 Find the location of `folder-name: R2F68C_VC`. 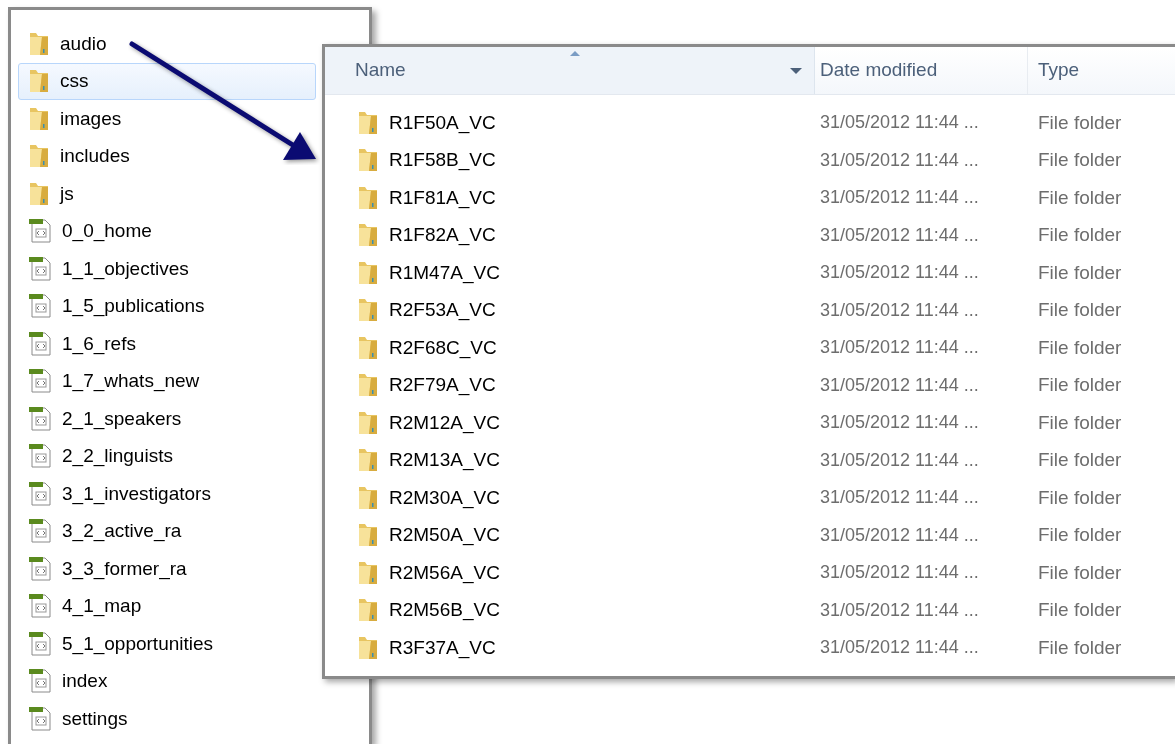

folder-name: R2F68C_VC is located at coordinates (443, 347).